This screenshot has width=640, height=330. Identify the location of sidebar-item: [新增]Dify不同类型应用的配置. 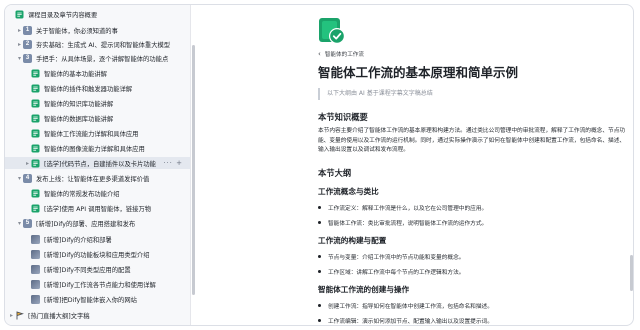
(97, 269).